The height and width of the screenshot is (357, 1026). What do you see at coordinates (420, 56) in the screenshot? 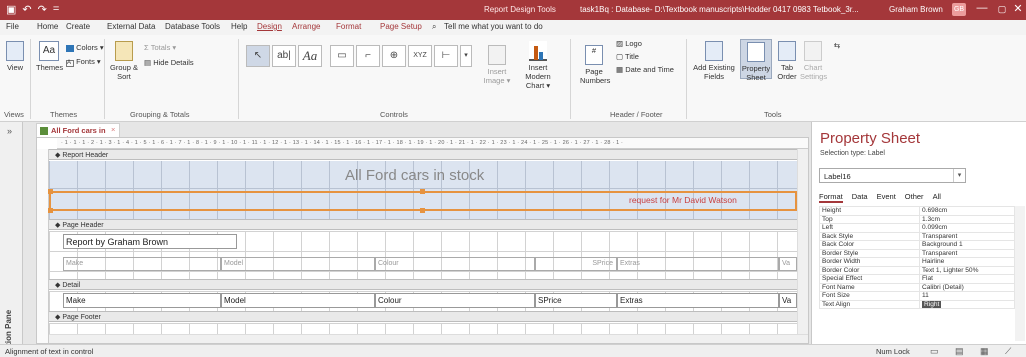
I see `option-group-icon: XYZ` at bounding box center [420, 56].